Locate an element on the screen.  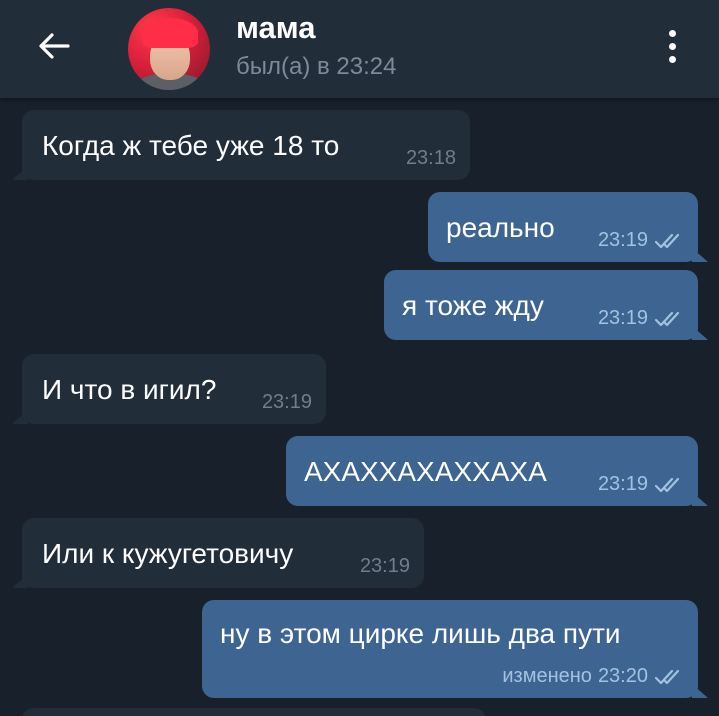
avatar is located at coordinates (169, 49).